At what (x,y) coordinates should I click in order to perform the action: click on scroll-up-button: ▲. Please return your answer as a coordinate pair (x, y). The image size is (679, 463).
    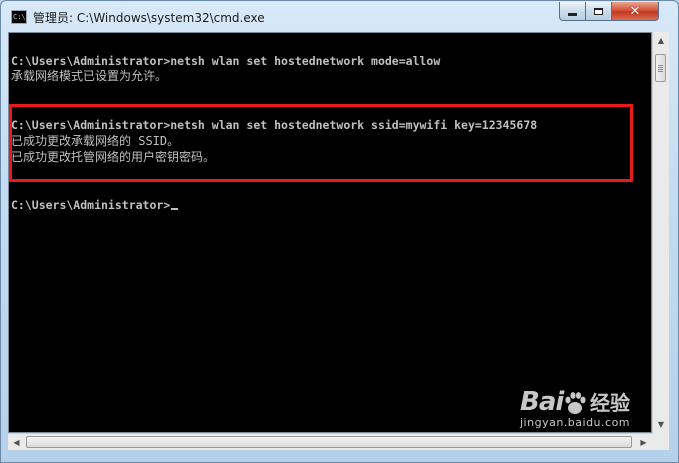
    Looking at the image, I should click on (661, 40).